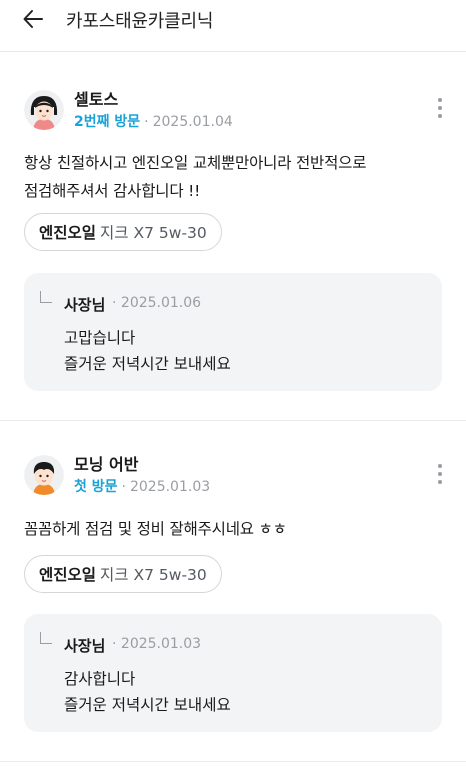 Image resolution: width=466 pixels, height=767 pixels. Describe the element at coordinates (140, 21) in the screenshot. I see `page-title: 카포스태윤카클리닉` at that location.